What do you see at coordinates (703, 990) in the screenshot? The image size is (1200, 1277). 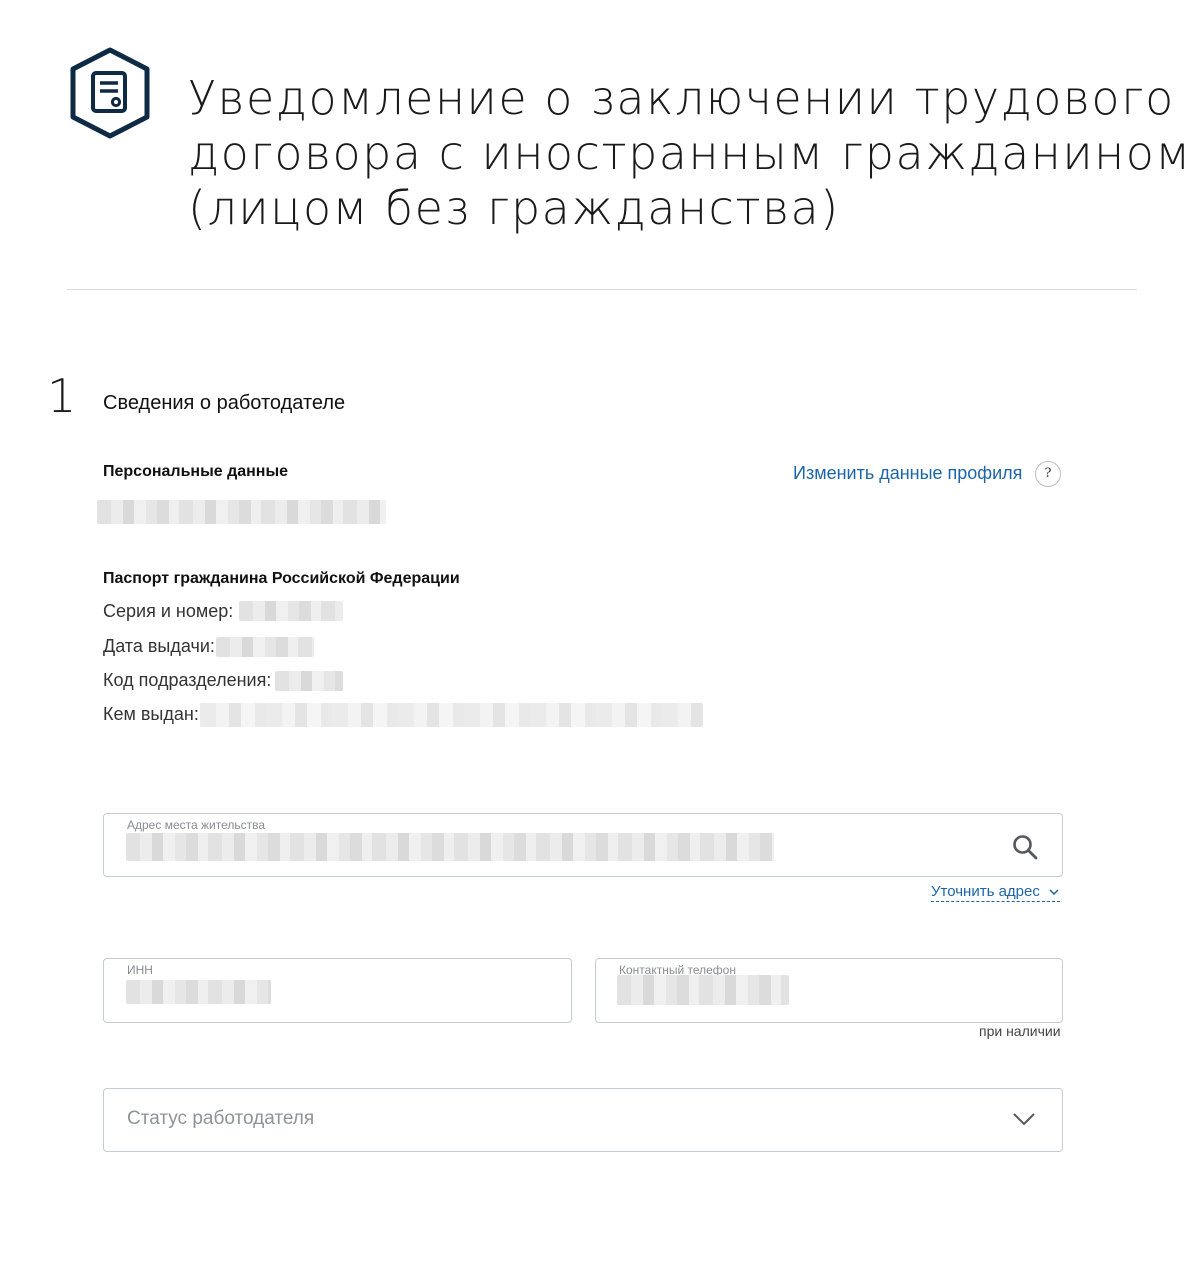 I see `redacted-phone-value` at bounding box center [703, 990].